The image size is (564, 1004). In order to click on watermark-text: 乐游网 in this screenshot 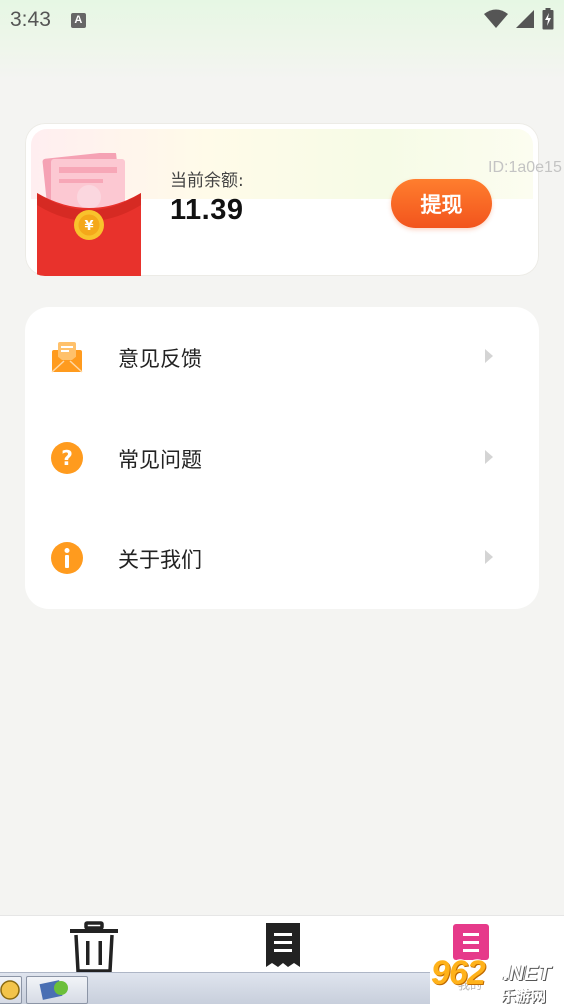, I will do `click(524, 995)`.